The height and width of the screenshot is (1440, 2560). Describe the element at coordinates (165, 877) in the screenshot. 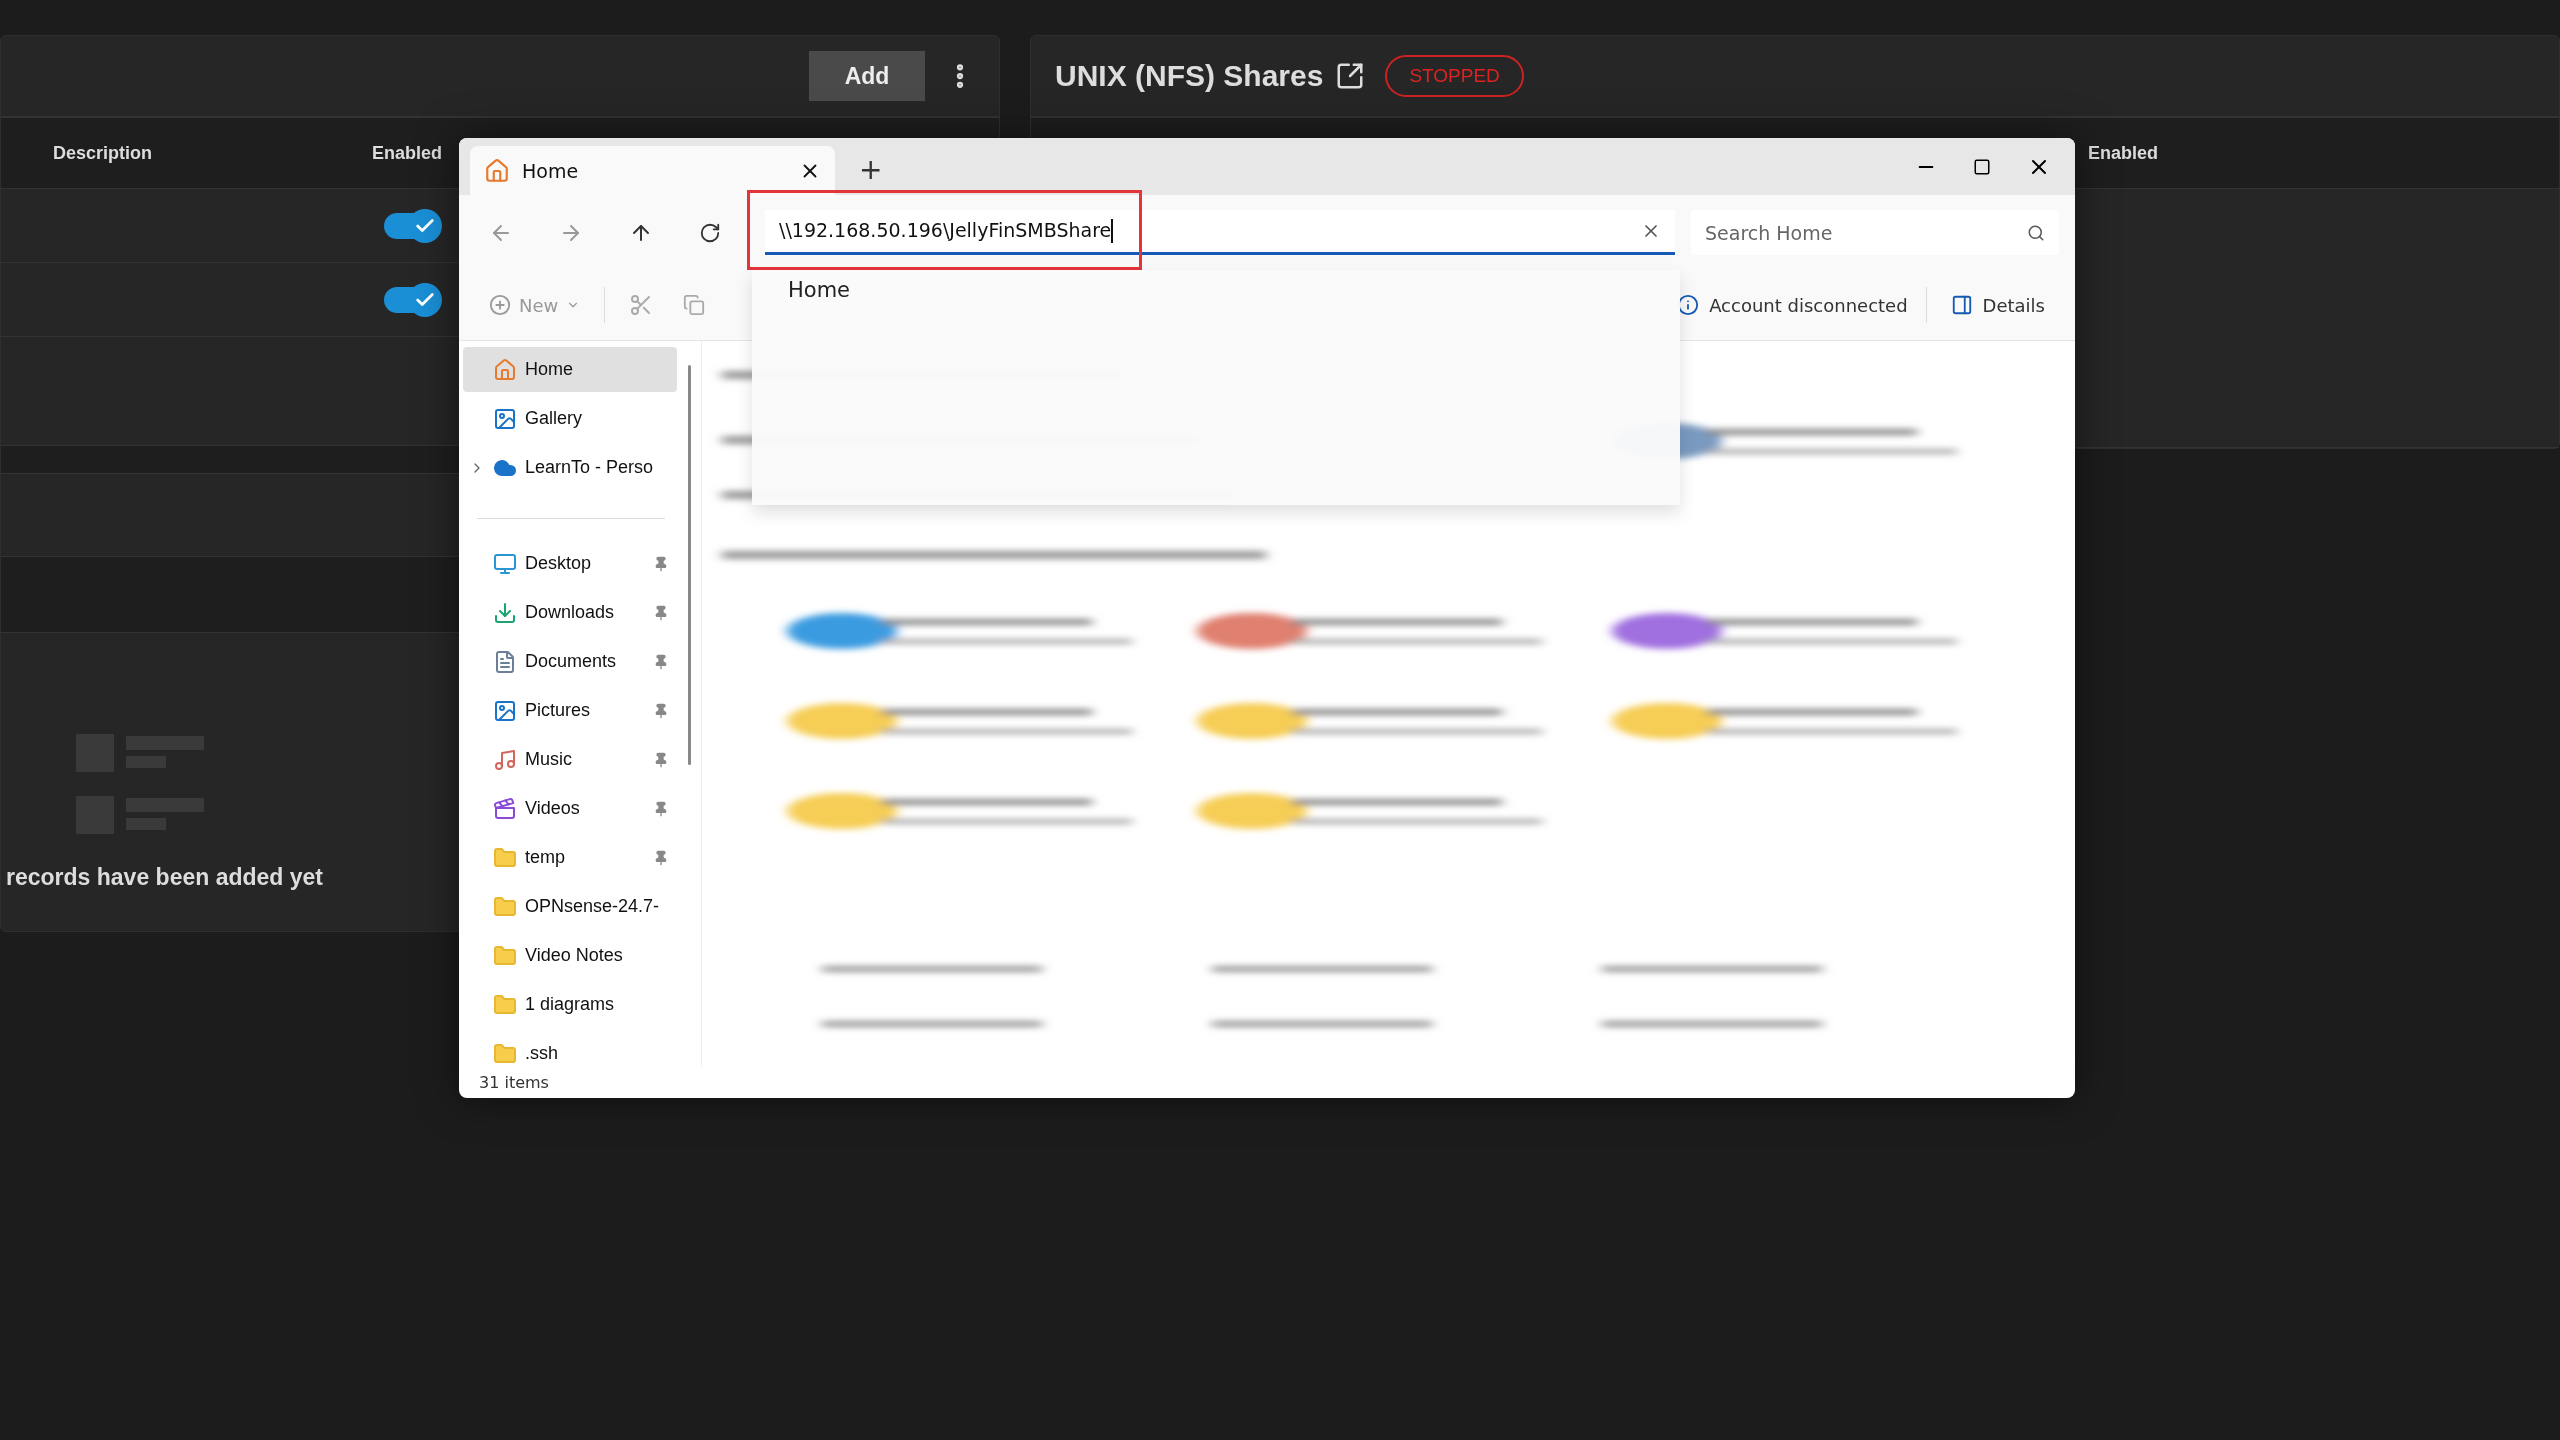

I see `empty-message: records have been added yet` at that location.